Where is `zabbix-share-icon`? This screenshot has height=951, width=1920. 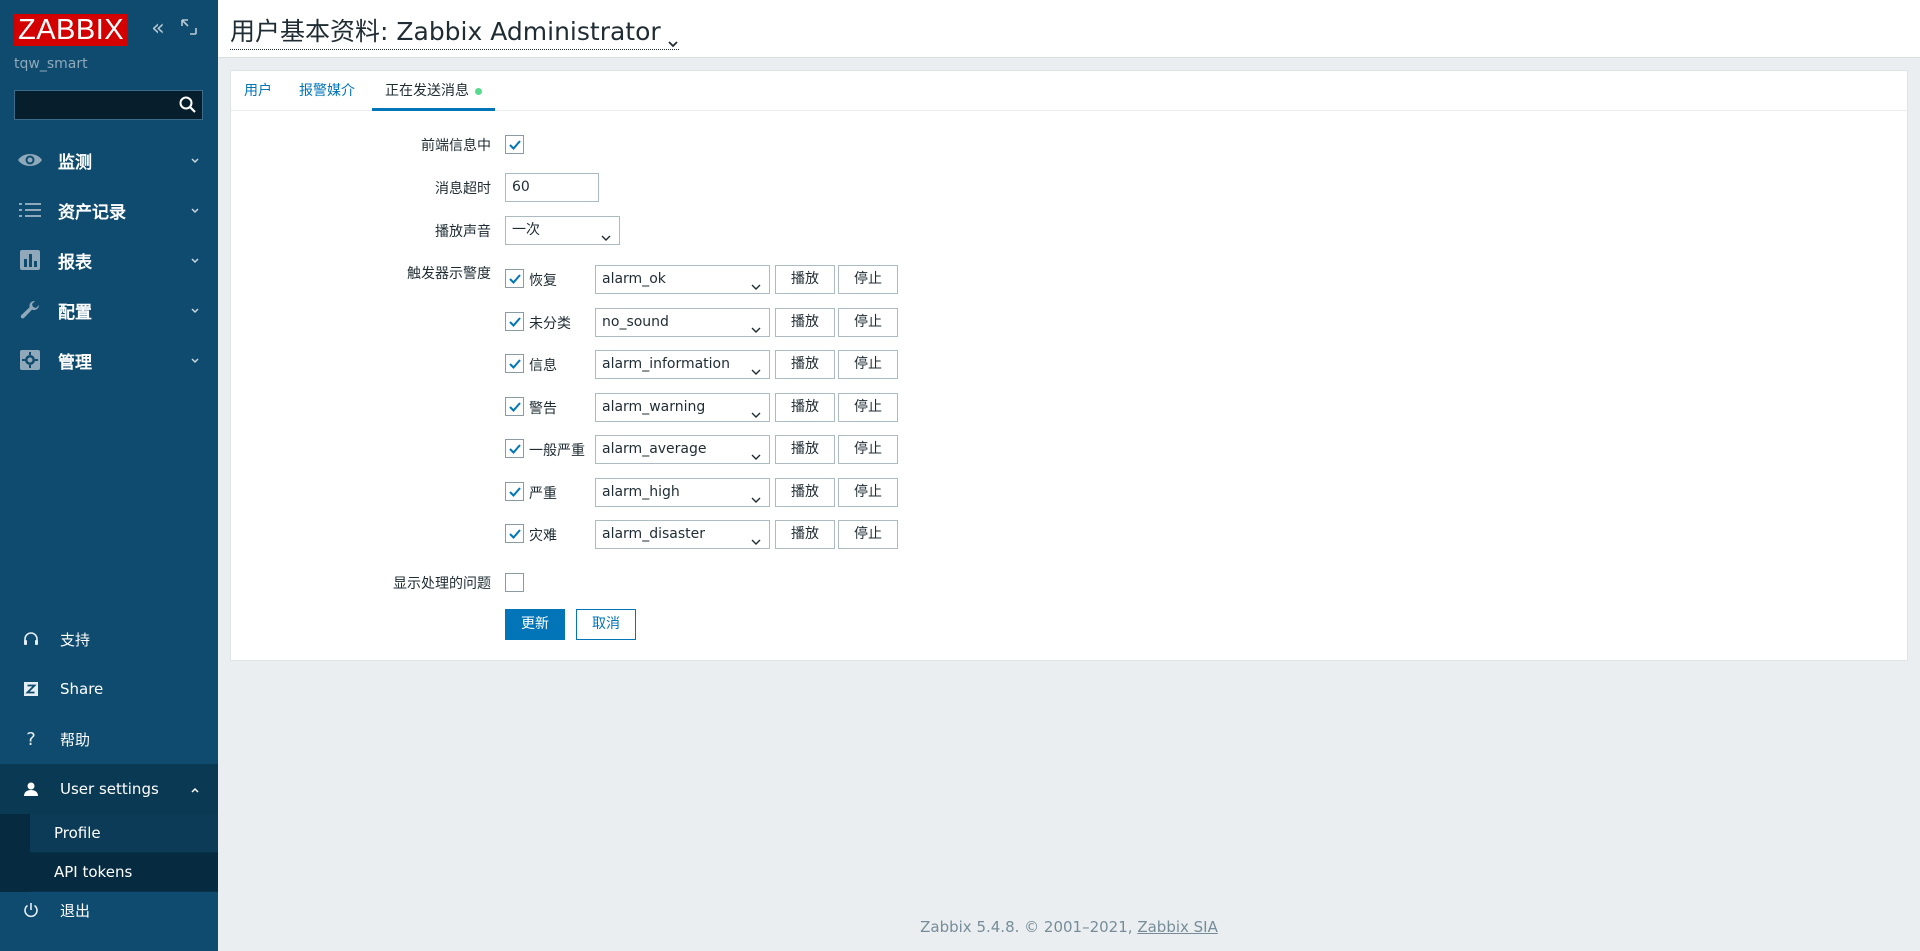 zabbix-share-icon is located at coordinates (31, 689).